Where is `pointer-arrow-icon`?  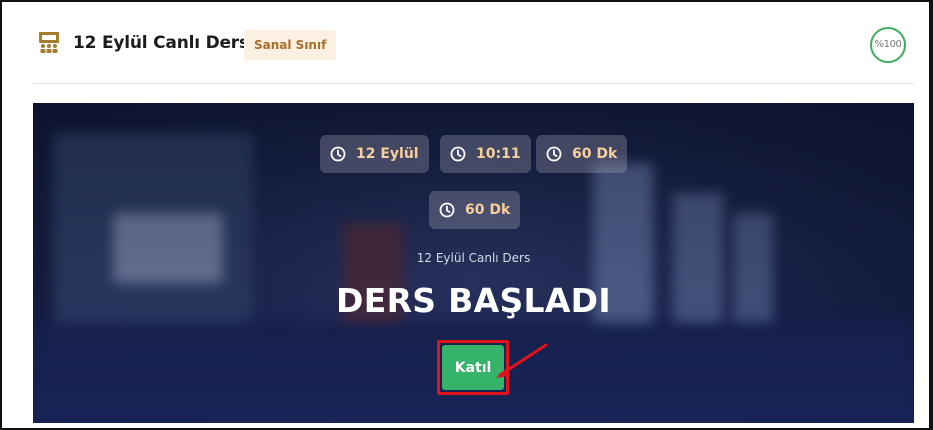
pointer-arrow-icon is located at coordinates (522, 360).